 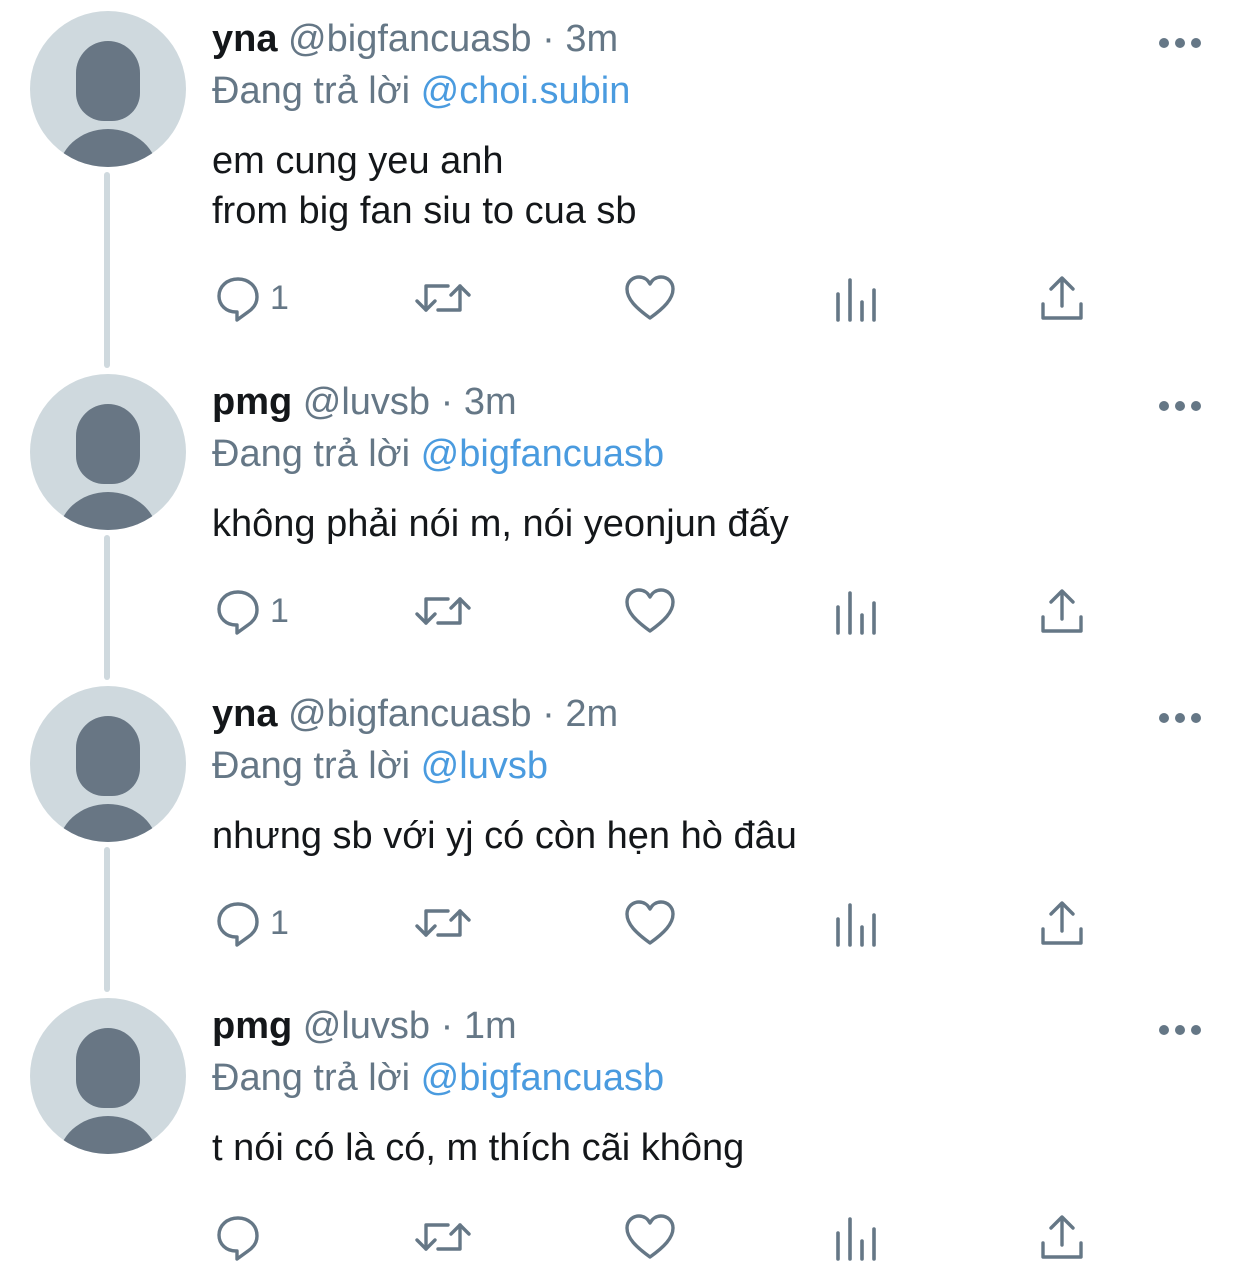 What do you see at coordinates (490, 1026) in the screenshot?
I see `timestamp: 1m` at bounding box center [490, 1026].